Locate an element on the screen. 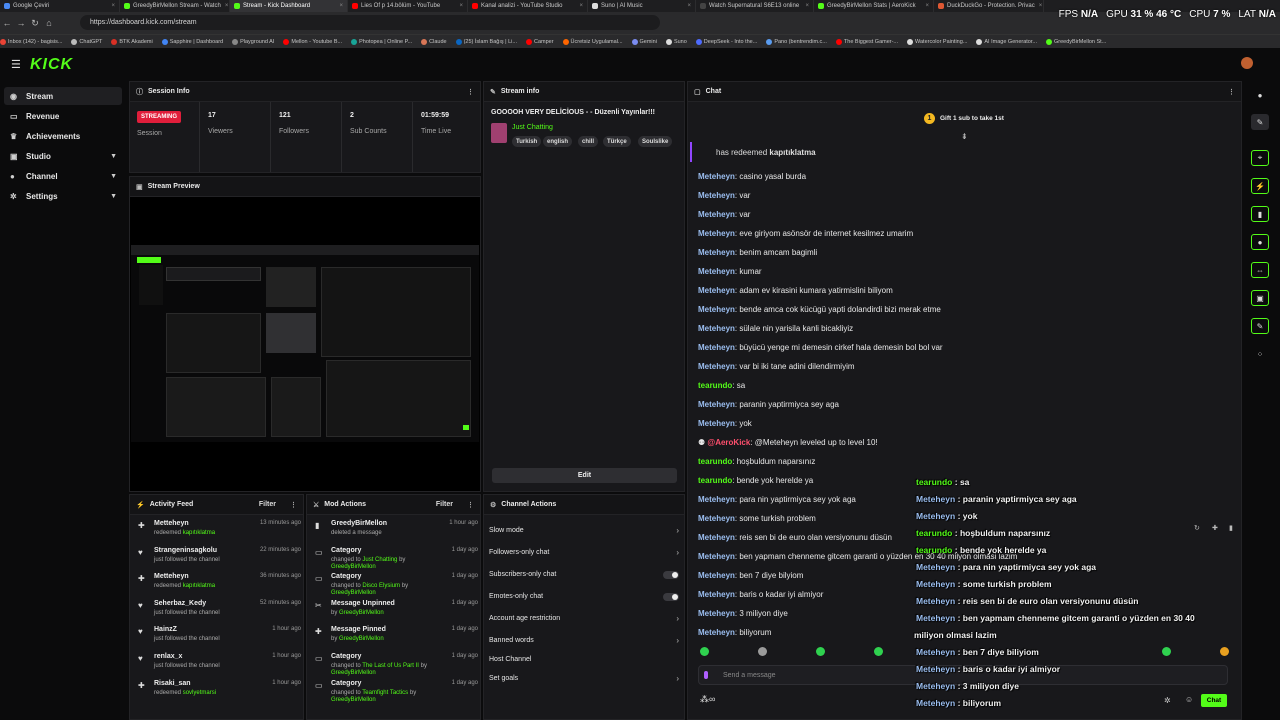  stream-category: Just Chatting is located at coordinates (532, 127).